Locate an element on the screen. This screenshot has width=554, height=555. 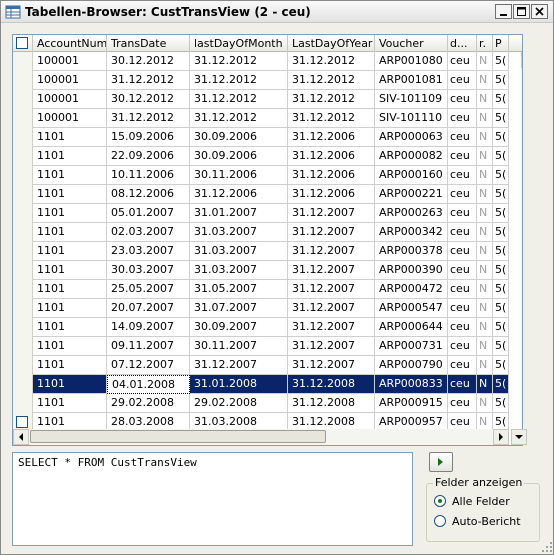
col-last-day-of-month-cell: 31.03.2007 is located at coordinates (239, 232).